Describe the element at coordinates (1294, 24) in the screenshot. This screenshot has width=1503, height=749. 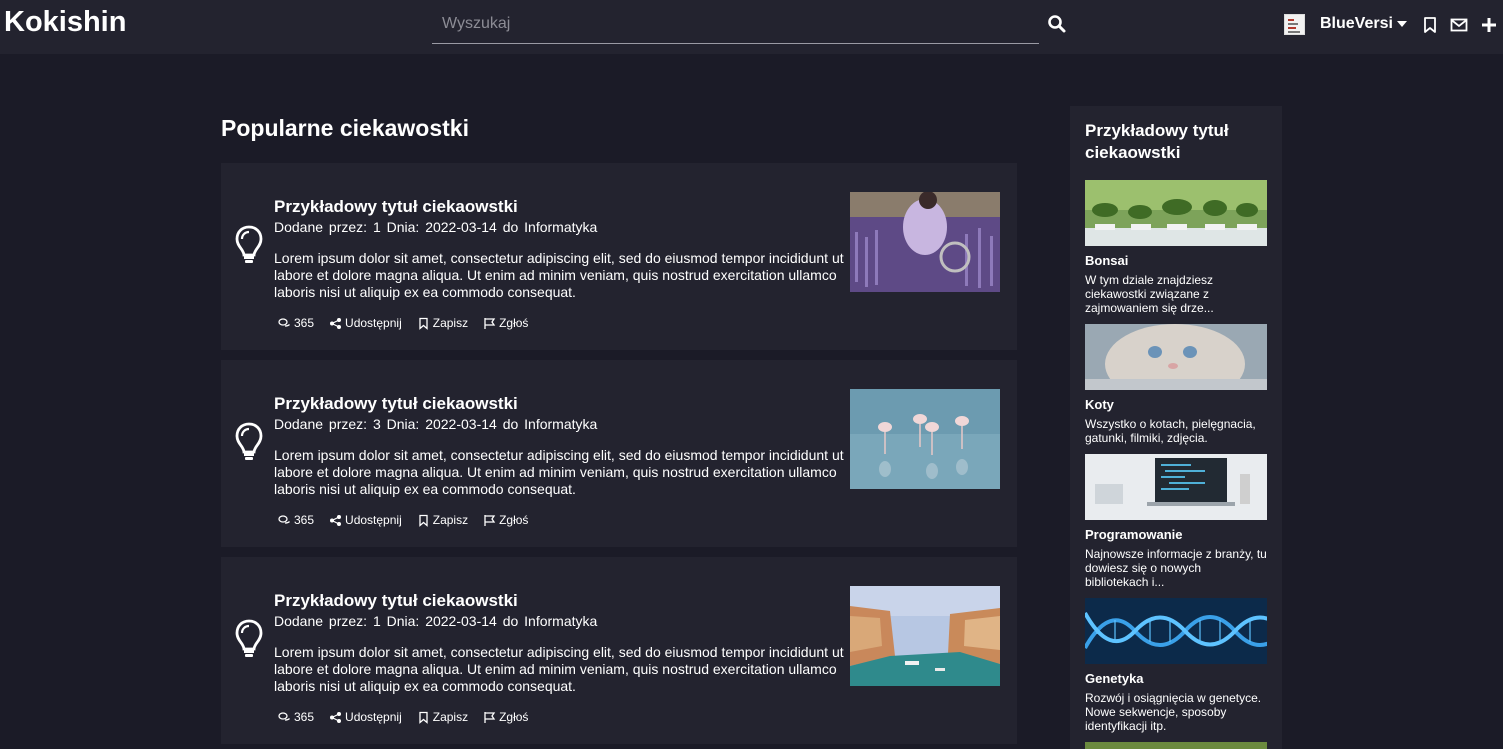
I see `avatar` at that location.